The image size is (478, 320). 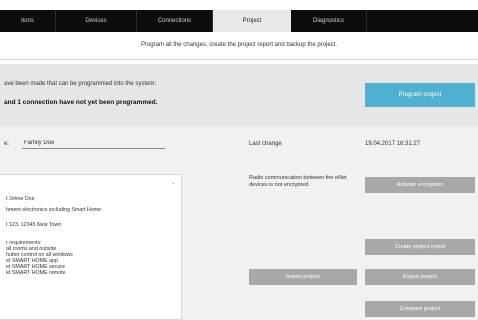 What do you see at coordinates (252, 21) in the screenshot?
I see `tab-project: Project` at bounding box center [252, 21].